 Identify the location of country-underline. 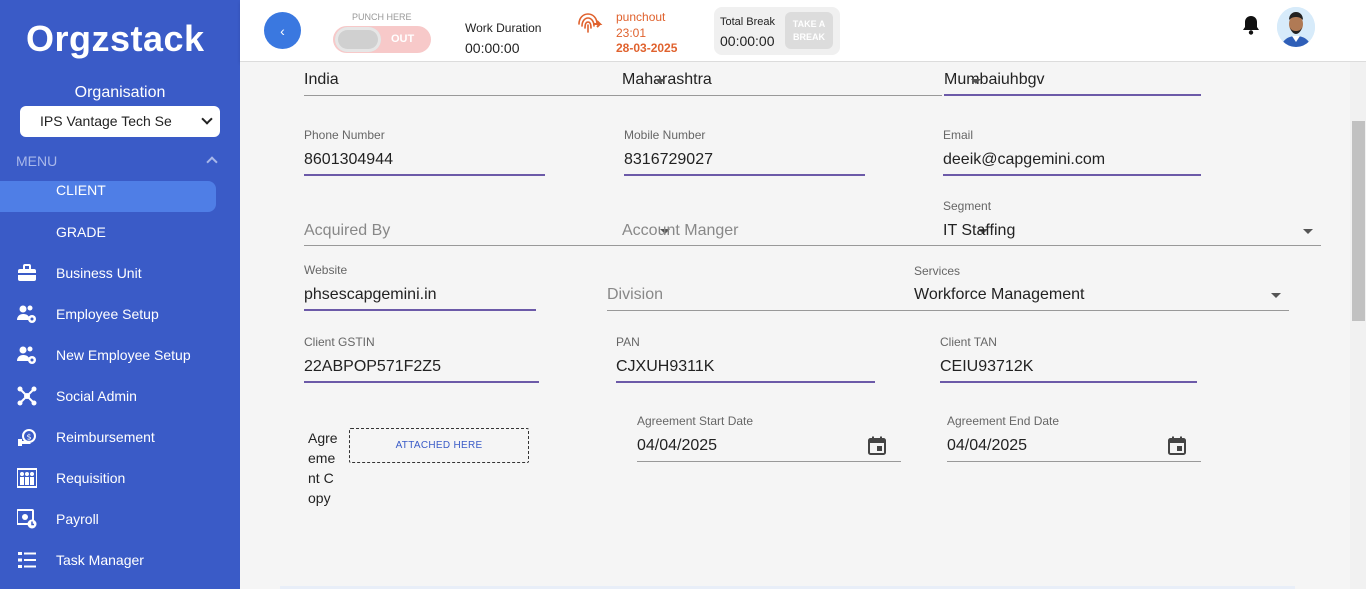
(464, 95).